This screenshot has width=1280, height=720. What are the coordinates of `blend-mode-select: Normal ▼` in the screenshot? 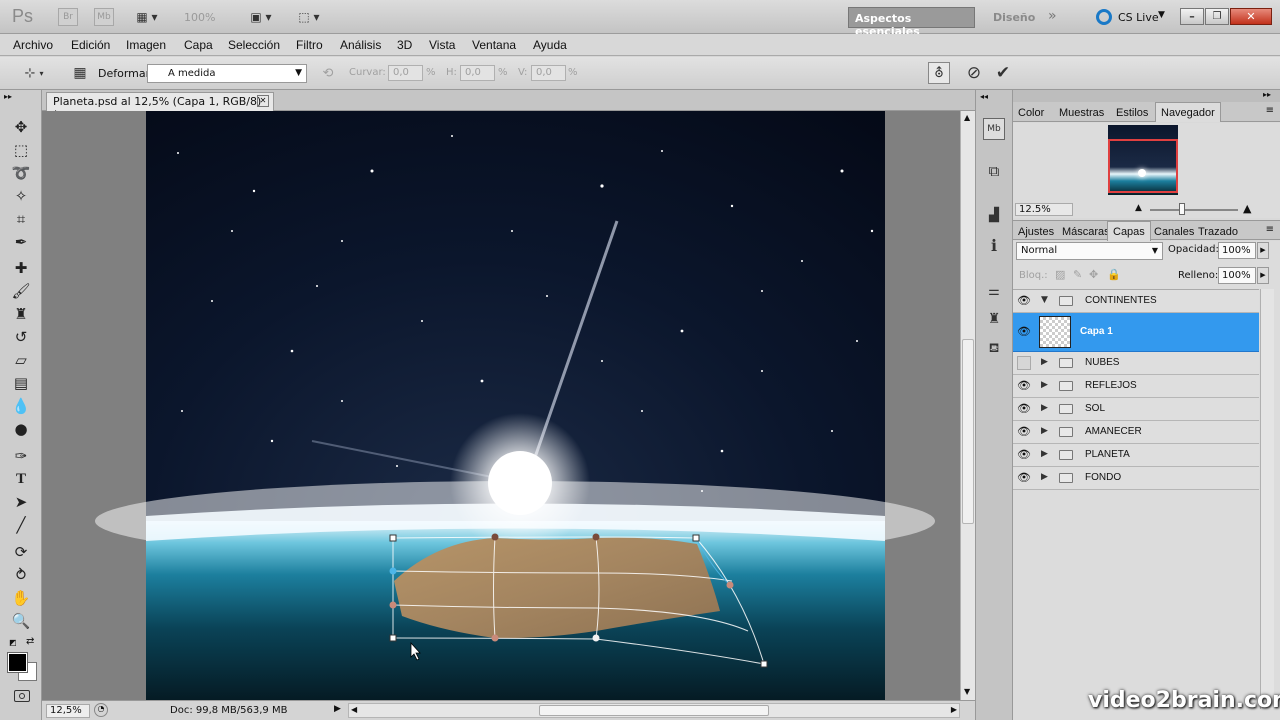 It's located at (1089, 251).